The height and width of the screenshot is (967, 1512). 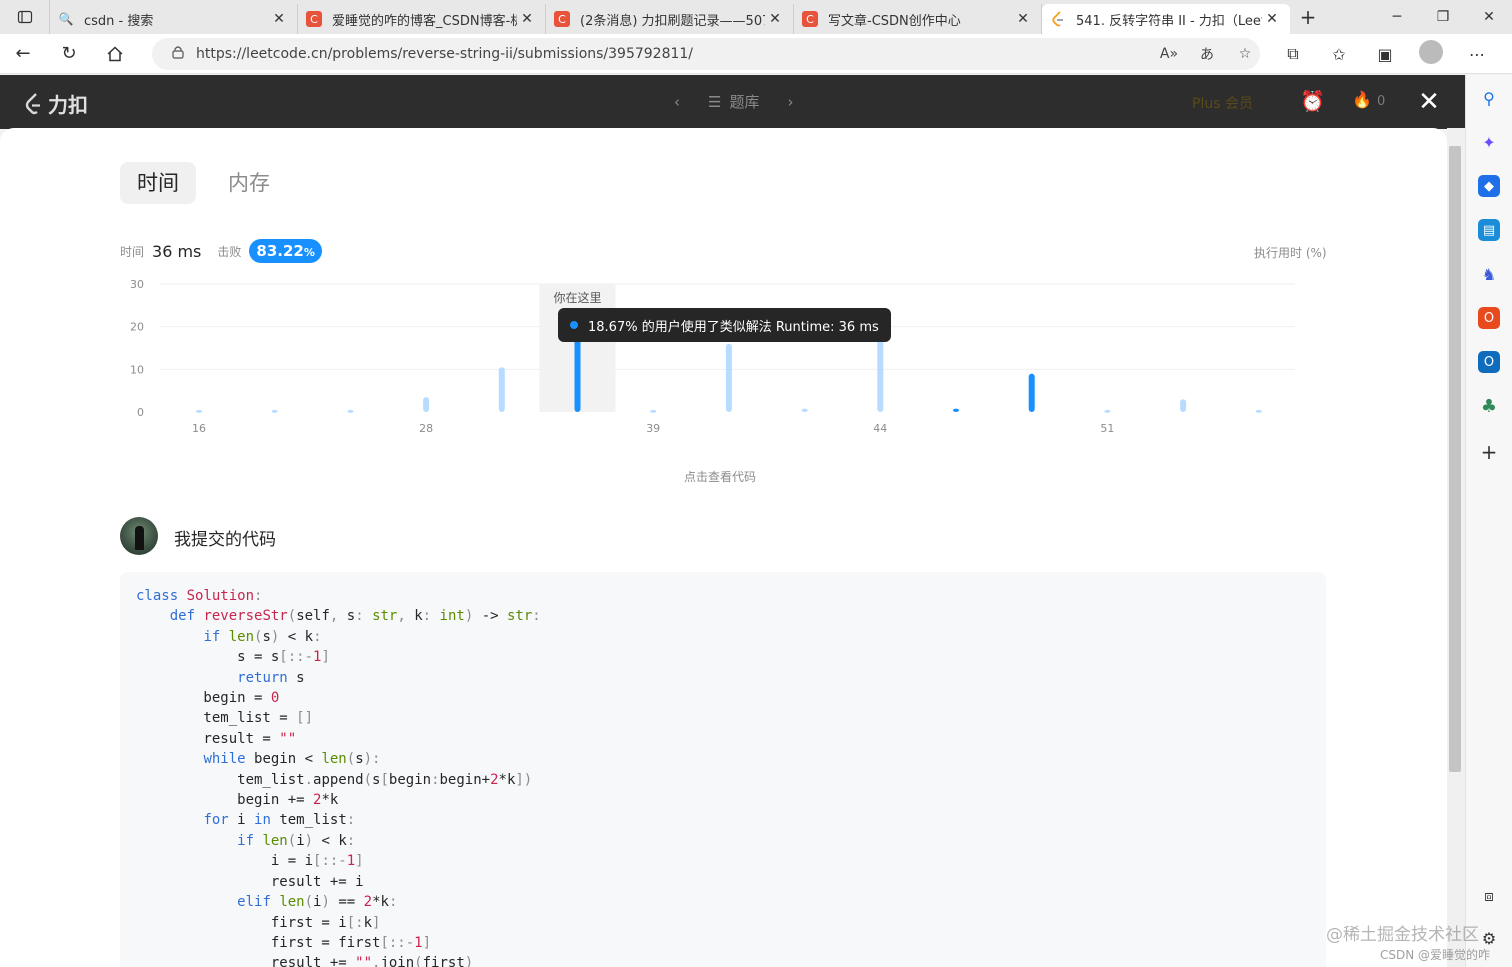 I want to click on shopping-icon: ◆, so click(x=1489, y=186).